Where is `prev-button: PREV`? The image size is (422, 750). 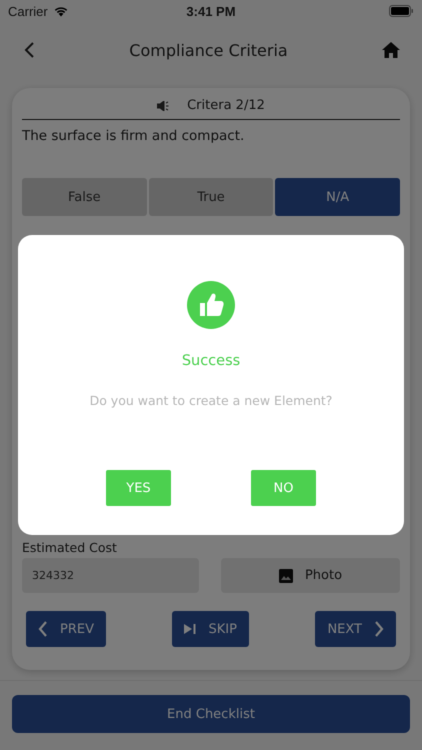
prev-button: PREV is located at coordinates (66, 629).